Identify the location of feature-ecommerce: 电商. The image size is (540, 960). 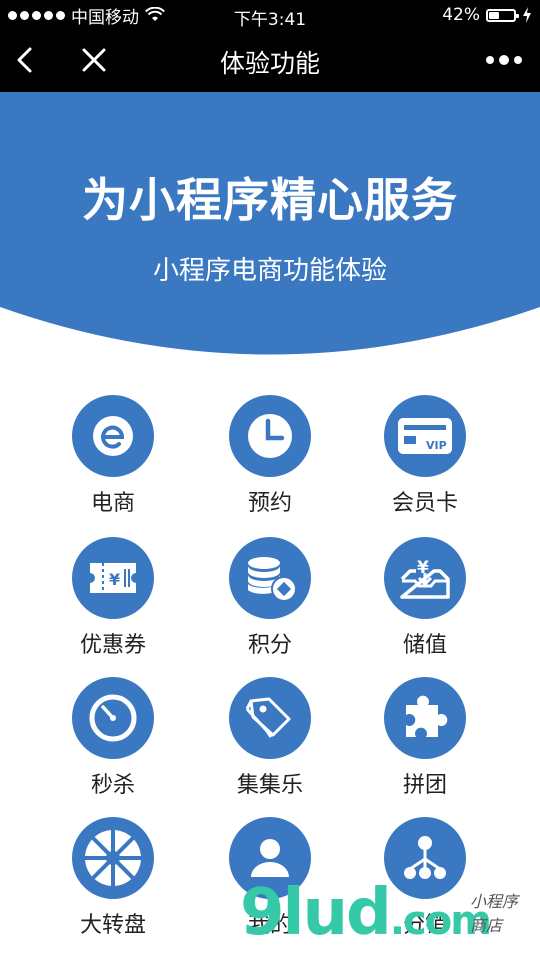
(113, 460).